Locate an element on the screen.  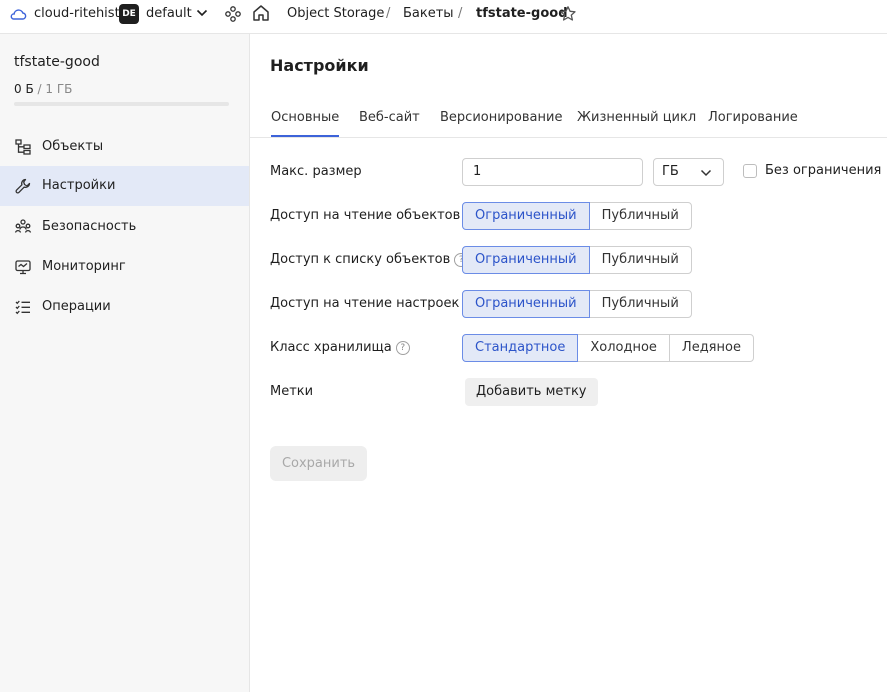
tab-versioning: Версионирование is located at coordinates (501, 118).